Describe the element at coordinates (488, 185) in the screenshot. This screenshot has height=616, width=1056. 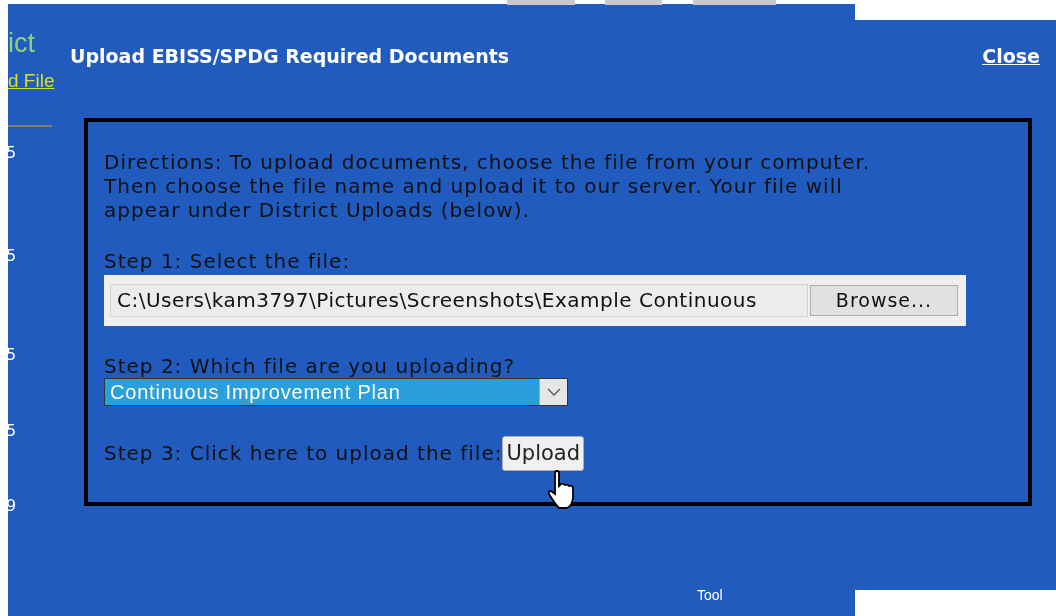
I see `directions-text: Directions: To upload documents, choose the file from your computer. Then choose the file name and upload it to our server. Your file will appear under District Uploads (below).` at that location.